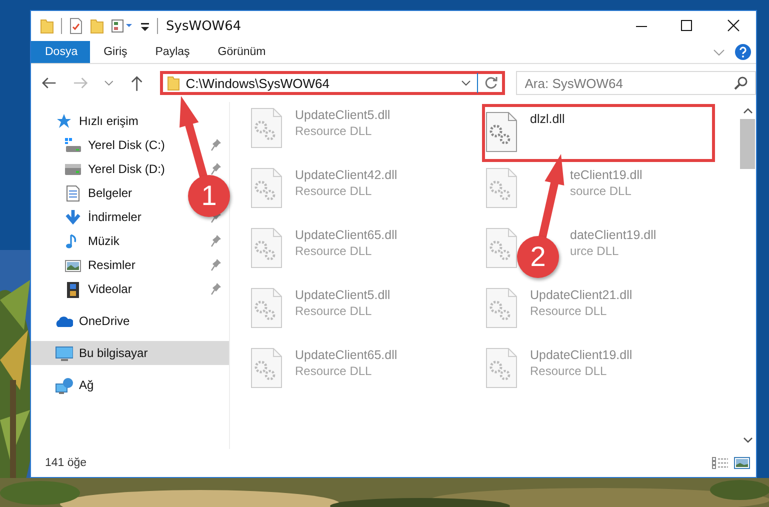 The image size is (769, 507). What do you see at coordinates (598, 133) in the screenshot?
I see `file-item: dlzl.dll` at bounding box center [598, 133].